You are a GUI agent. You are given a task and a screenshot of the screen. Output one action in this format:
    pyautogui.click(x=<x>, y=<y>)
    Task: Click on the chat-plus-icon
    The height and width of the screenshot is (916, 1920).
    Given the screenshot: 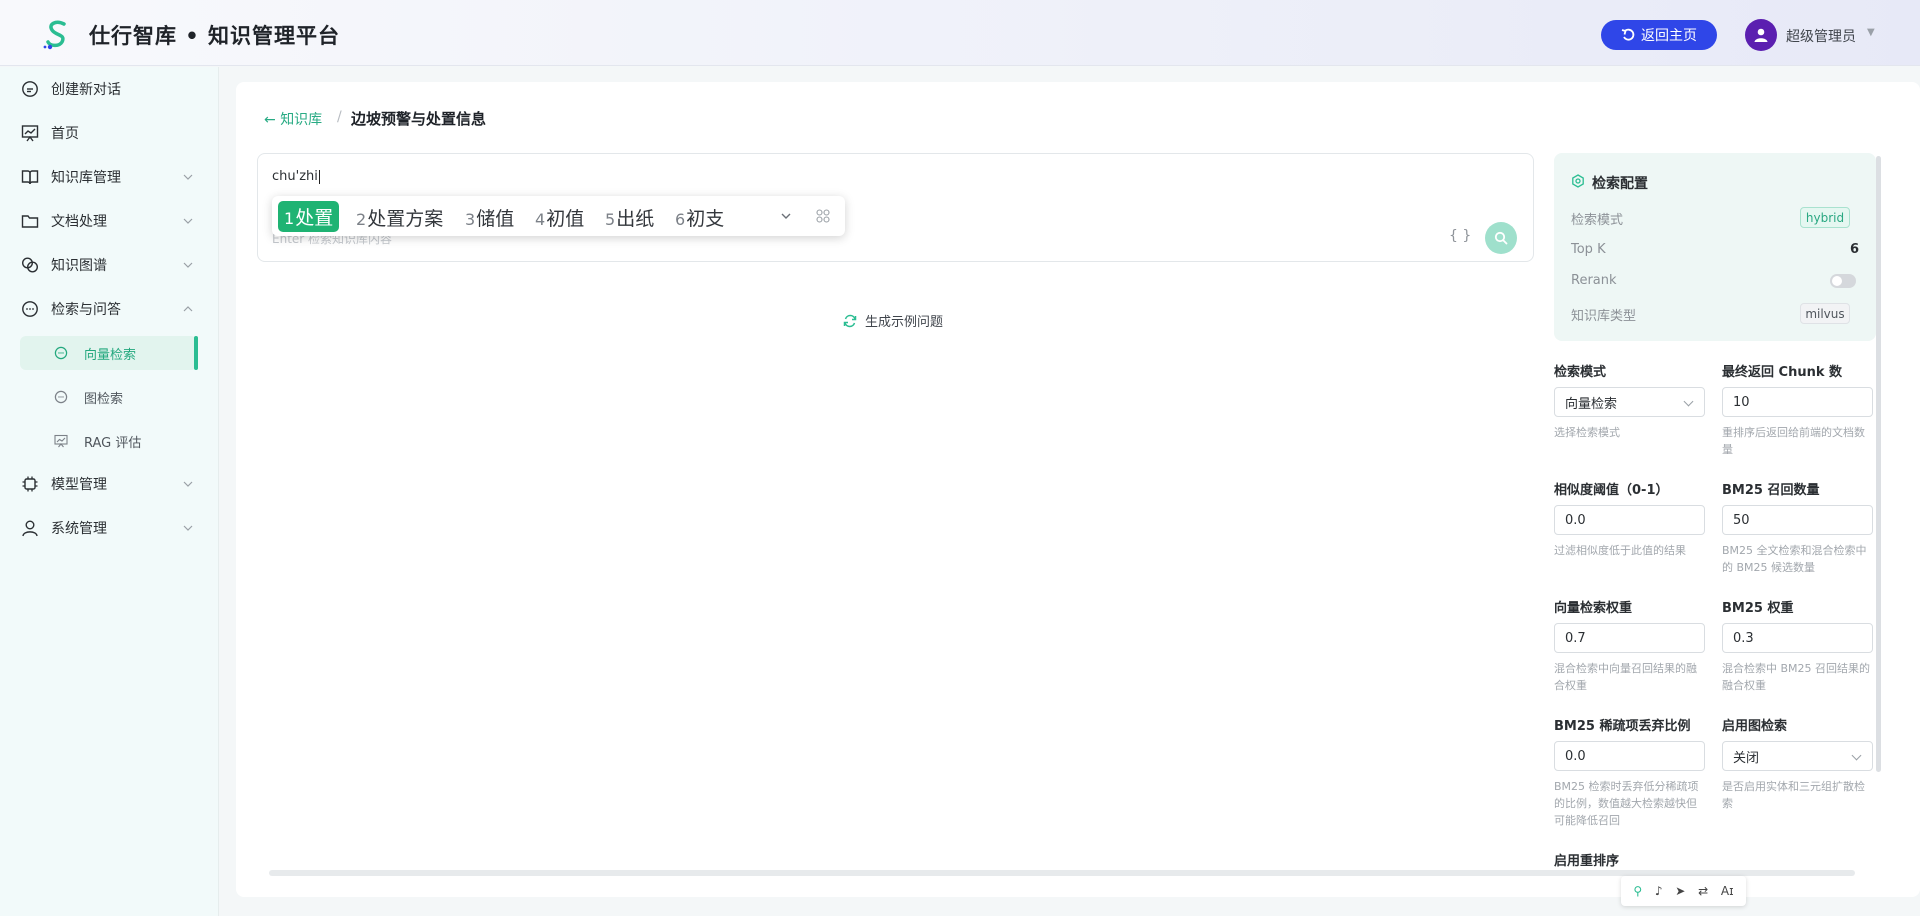 What is the action you would take?
    pyautogui.click(x=30, y=89)
    